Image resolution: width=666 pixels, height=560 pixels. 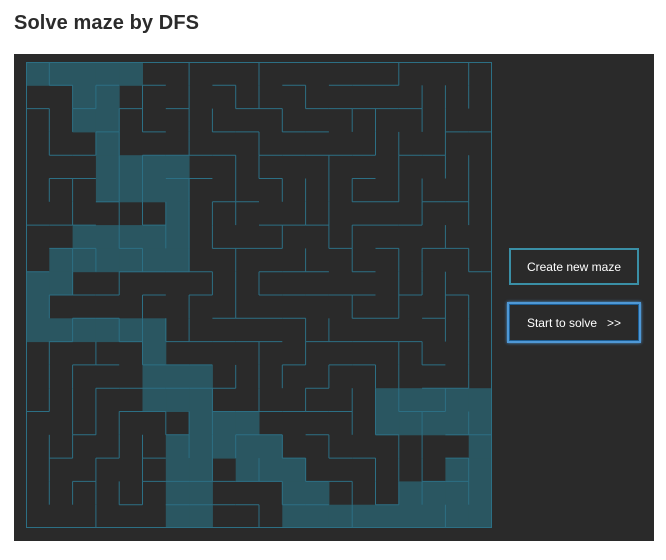 I want to click on create-new-maze-button: Create new maze, so click(x=574, y=266).